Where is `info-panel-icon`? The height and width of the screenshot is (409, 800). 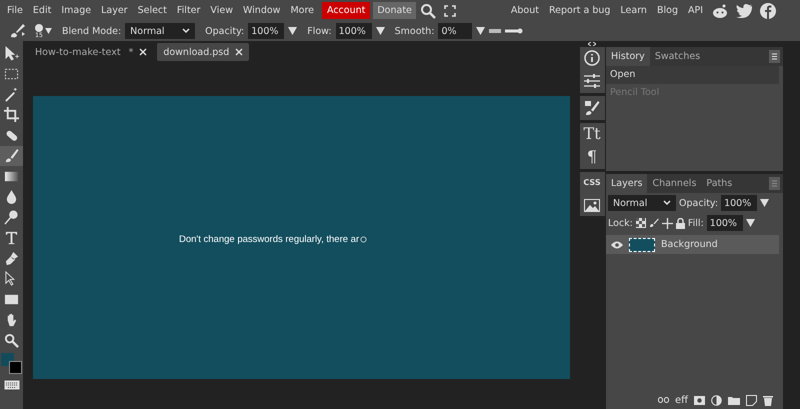
info-panel-icon is located at coordinates (592, 58).